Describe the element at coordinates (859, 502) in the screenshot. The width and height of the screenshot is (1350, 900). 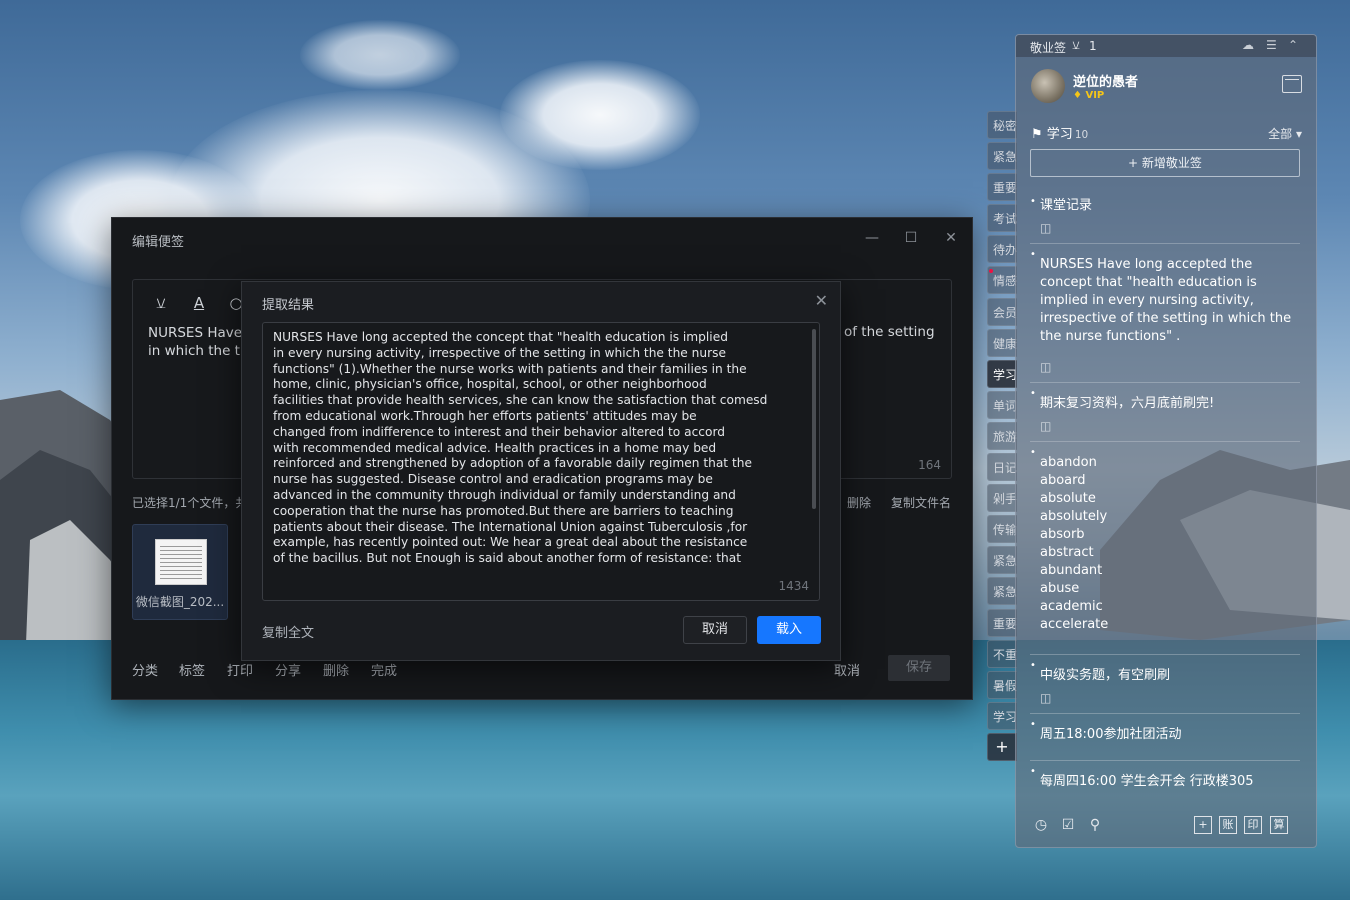
I see `delete-file-link: 删除` at that location.